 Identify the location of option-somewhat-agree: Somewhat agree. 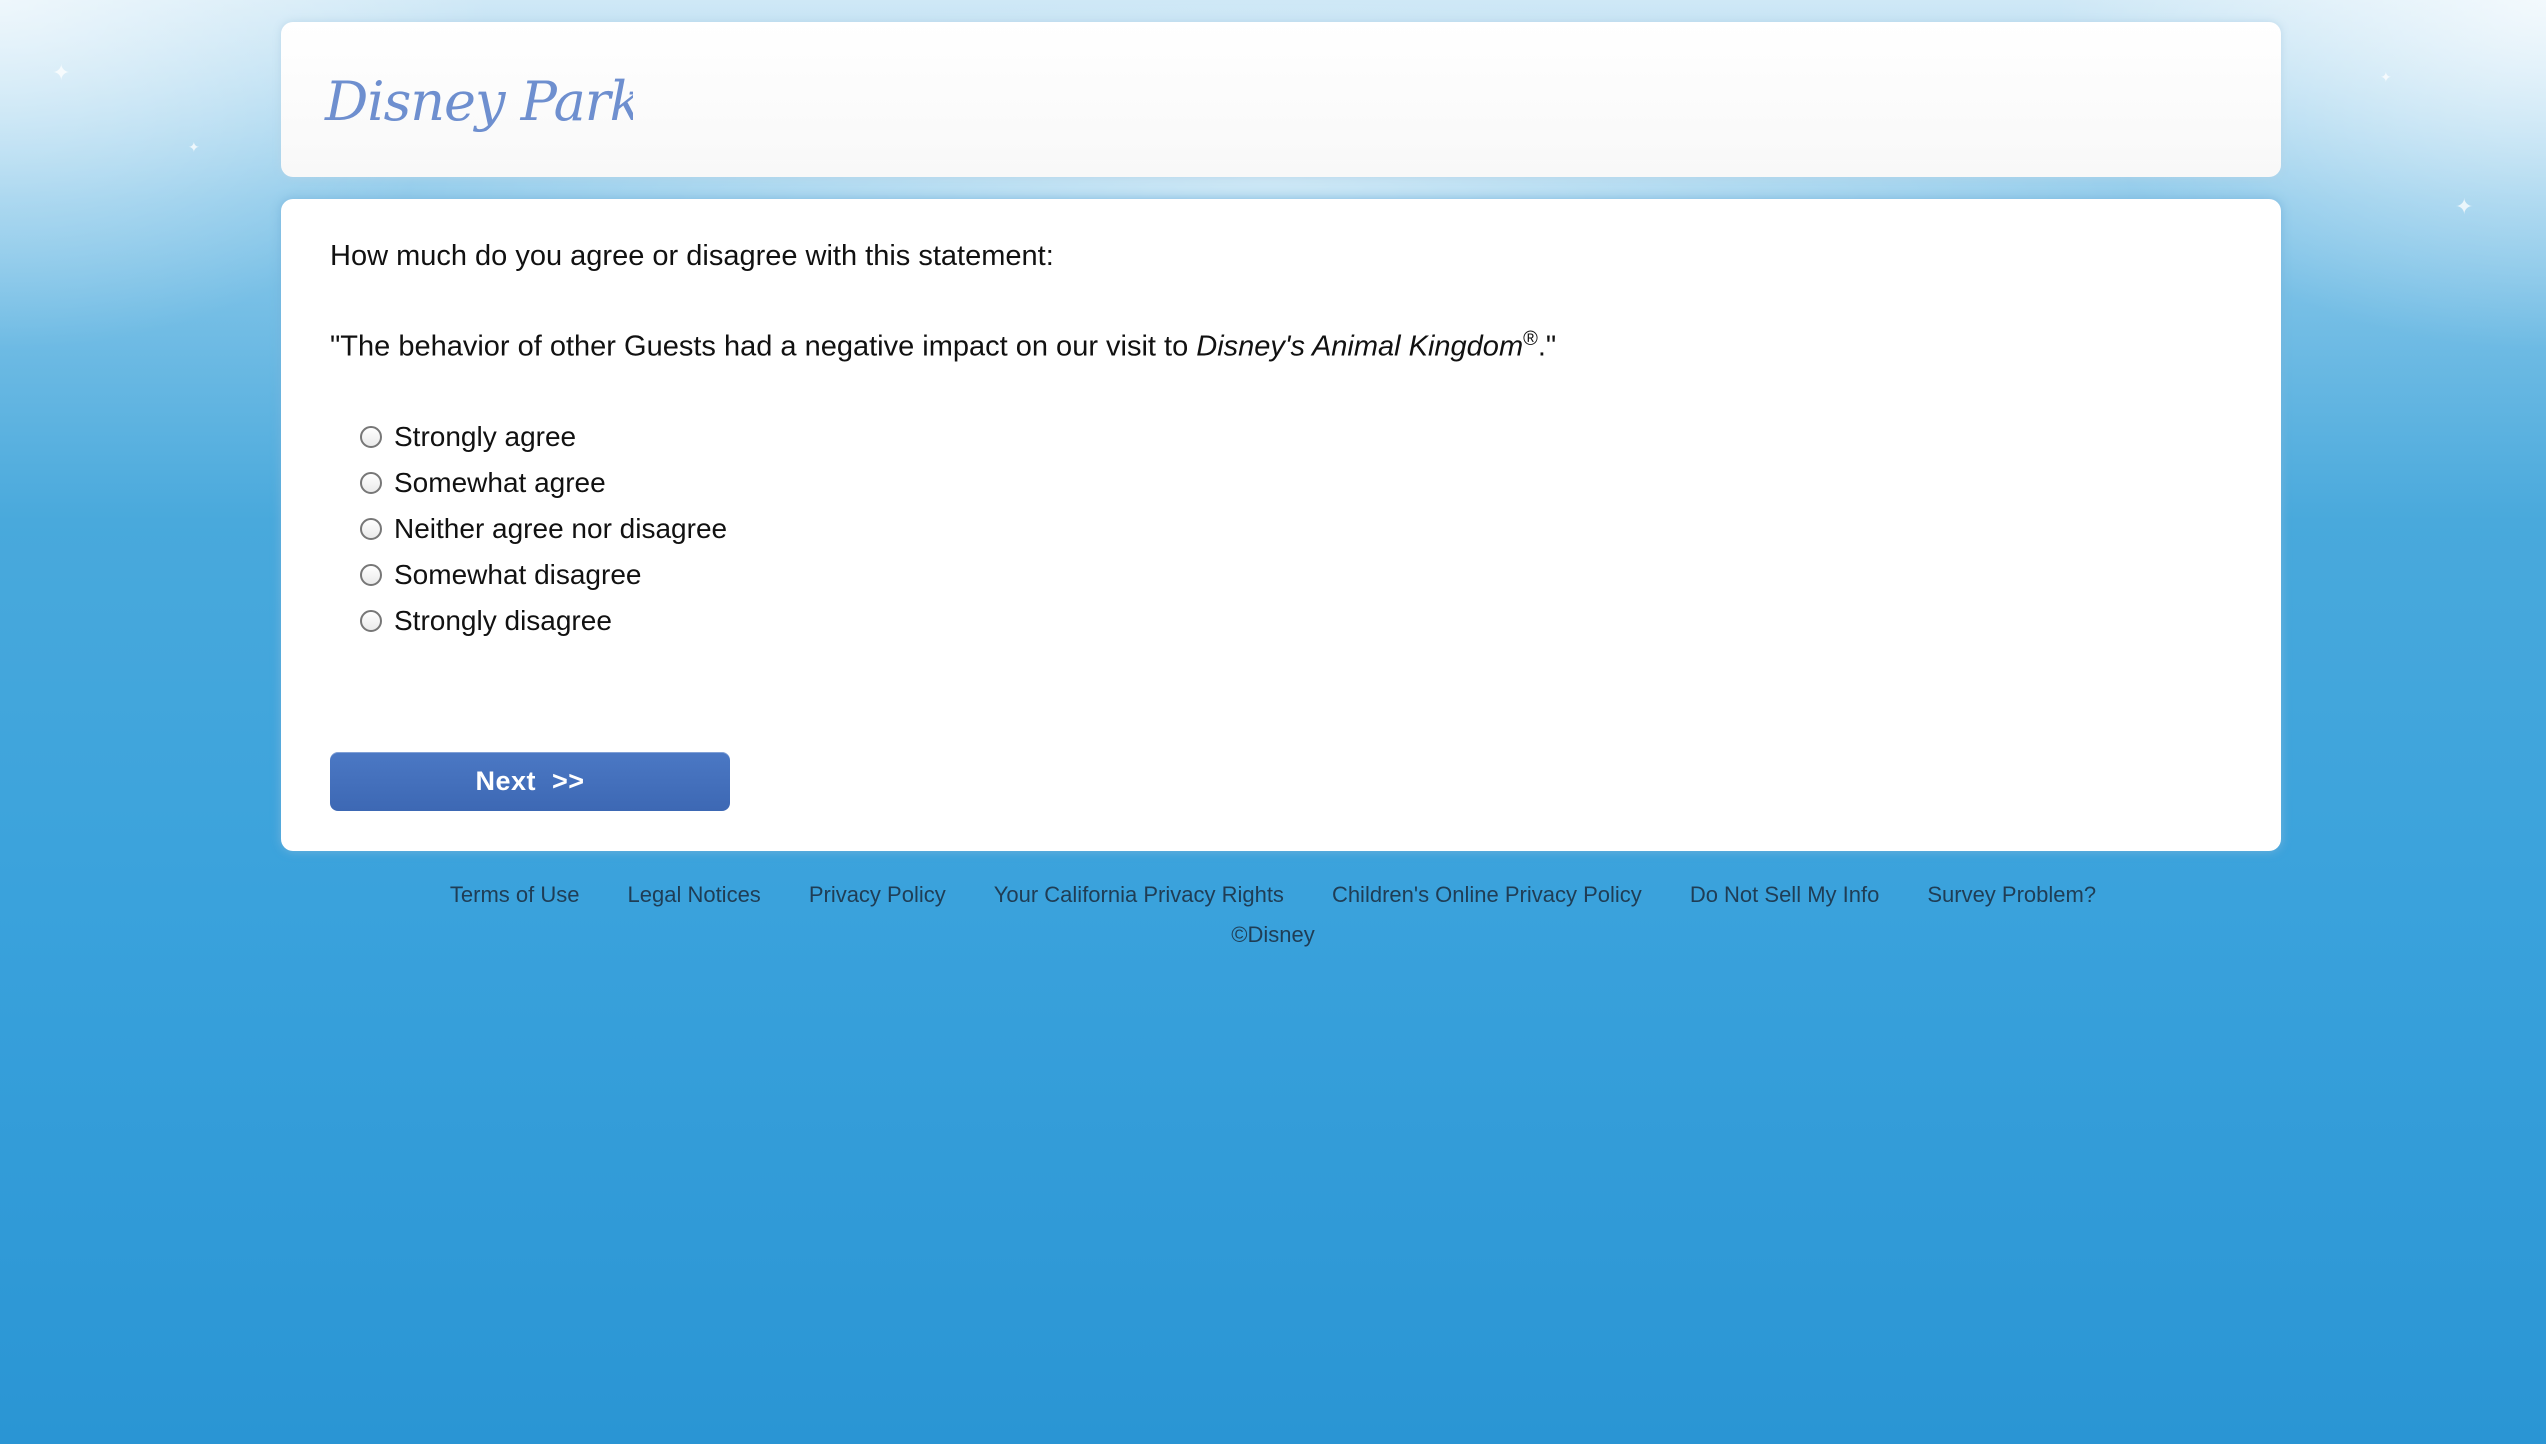
(543, 483).